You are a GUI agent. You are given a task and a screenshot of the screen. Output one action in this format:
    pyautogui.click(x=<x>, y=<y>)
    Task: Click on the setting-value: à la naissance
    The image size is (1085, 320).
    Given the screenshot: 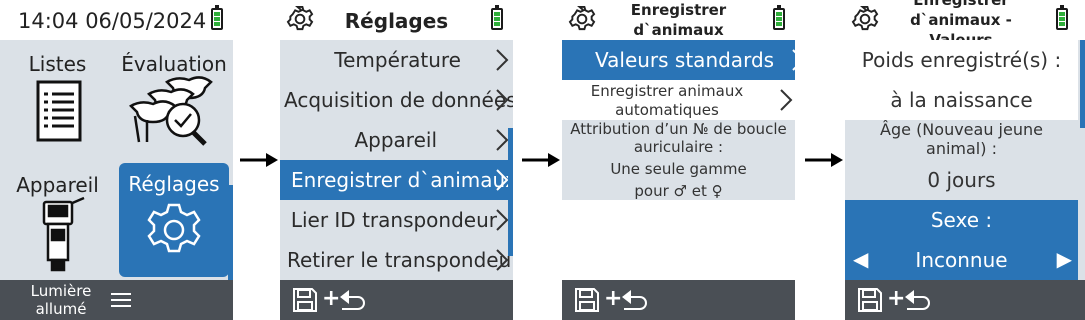 What is the action you would take?
    pyautogui.click(x=961, y=100)
    